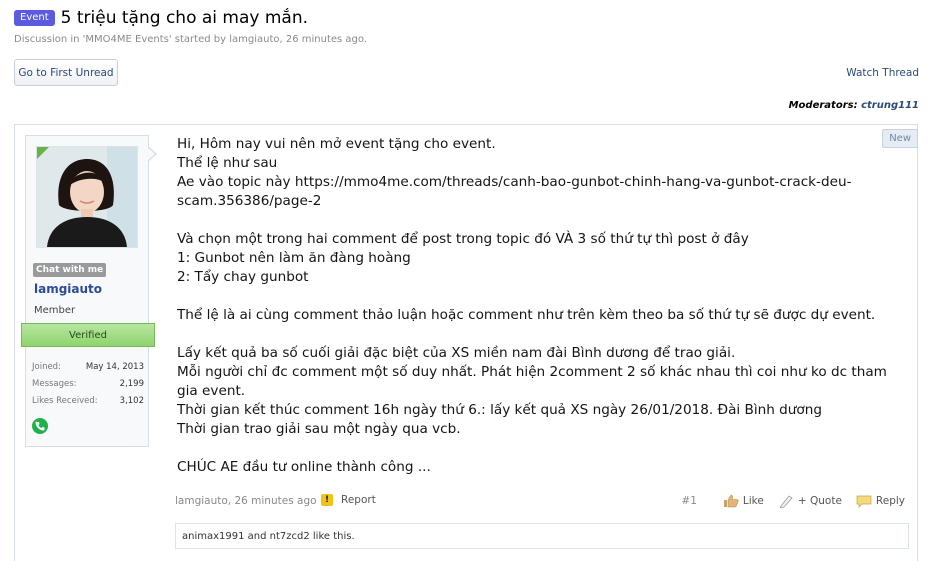  I want to click on verified-banner: Verified, so click(88, 335).